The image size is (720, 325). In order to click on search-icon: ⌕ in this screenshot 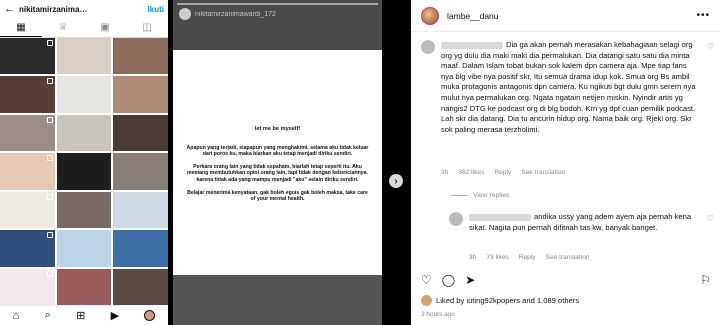, I will do `click(48, 315)`.